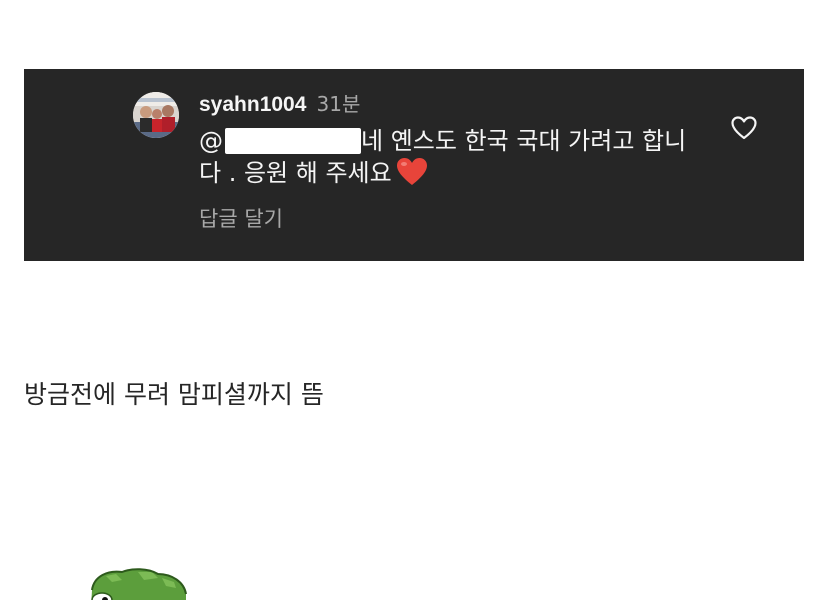 The height and width of the screenshot is (600, 828). What do you see at coordinates (295, 173) in the screenshot?
I see `comment-text-line2: 다 . 응원 해 주세요` at bounding box center [295, 173].